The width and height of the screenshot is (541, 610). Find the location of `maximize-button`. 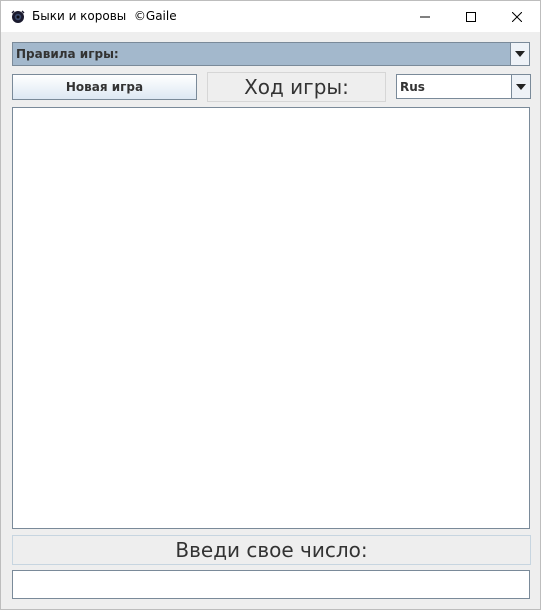

maximize-button is located at coordinates (471, 16).